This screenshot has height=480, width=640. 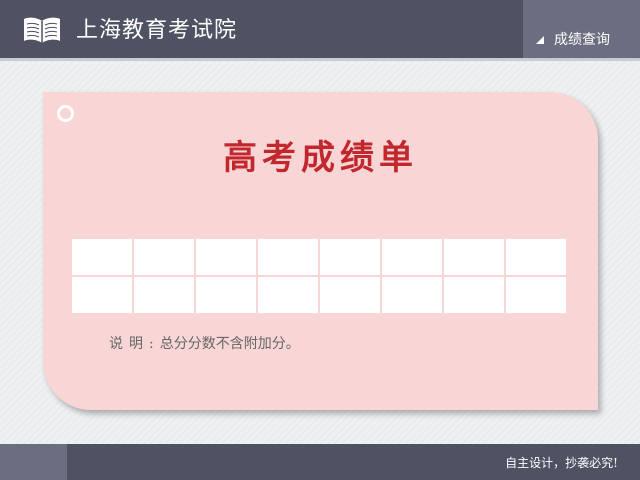 I want to click on footer-accent-panel, so click(x=33, y=462).